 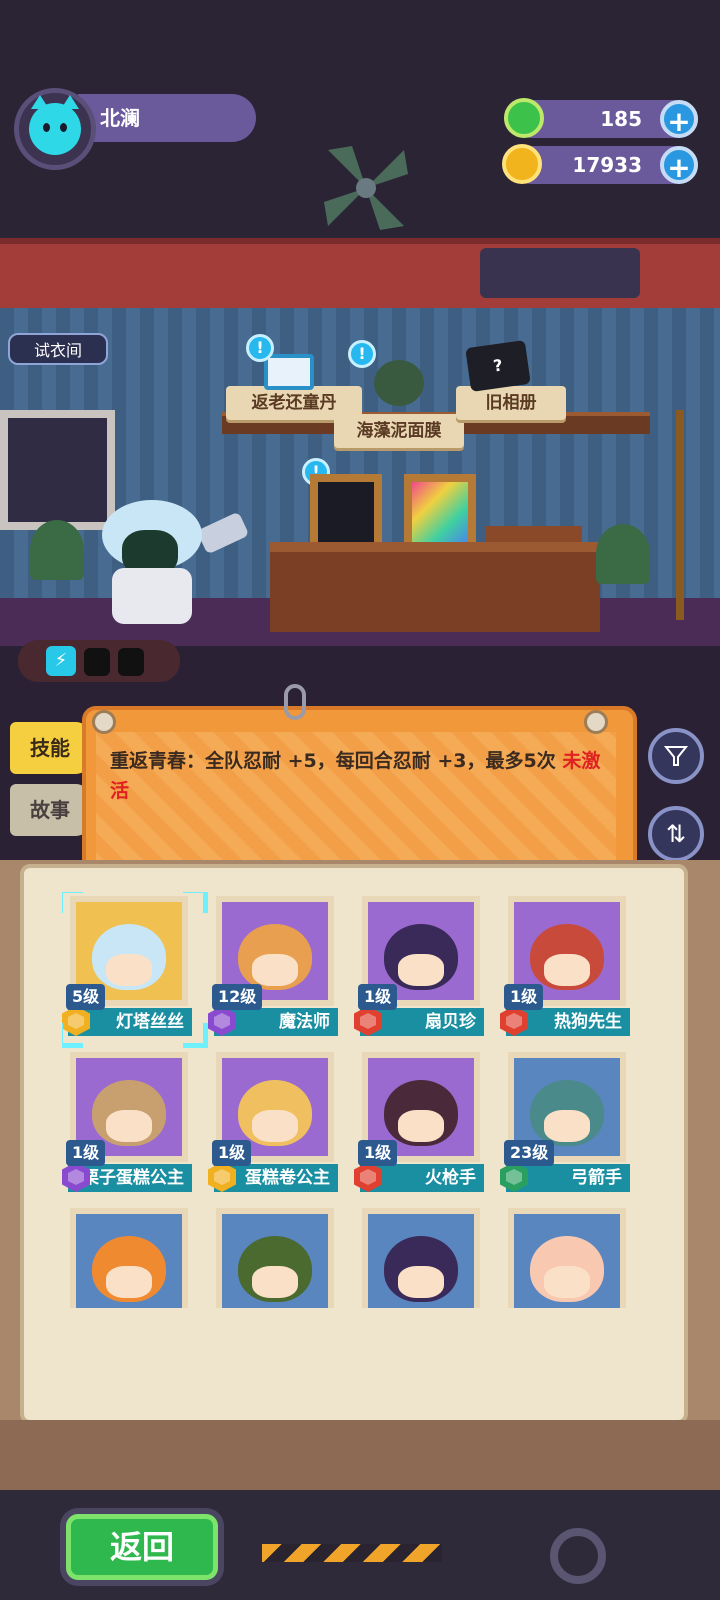 I want to click on pill-box-icon, so click(x=289, y=372).